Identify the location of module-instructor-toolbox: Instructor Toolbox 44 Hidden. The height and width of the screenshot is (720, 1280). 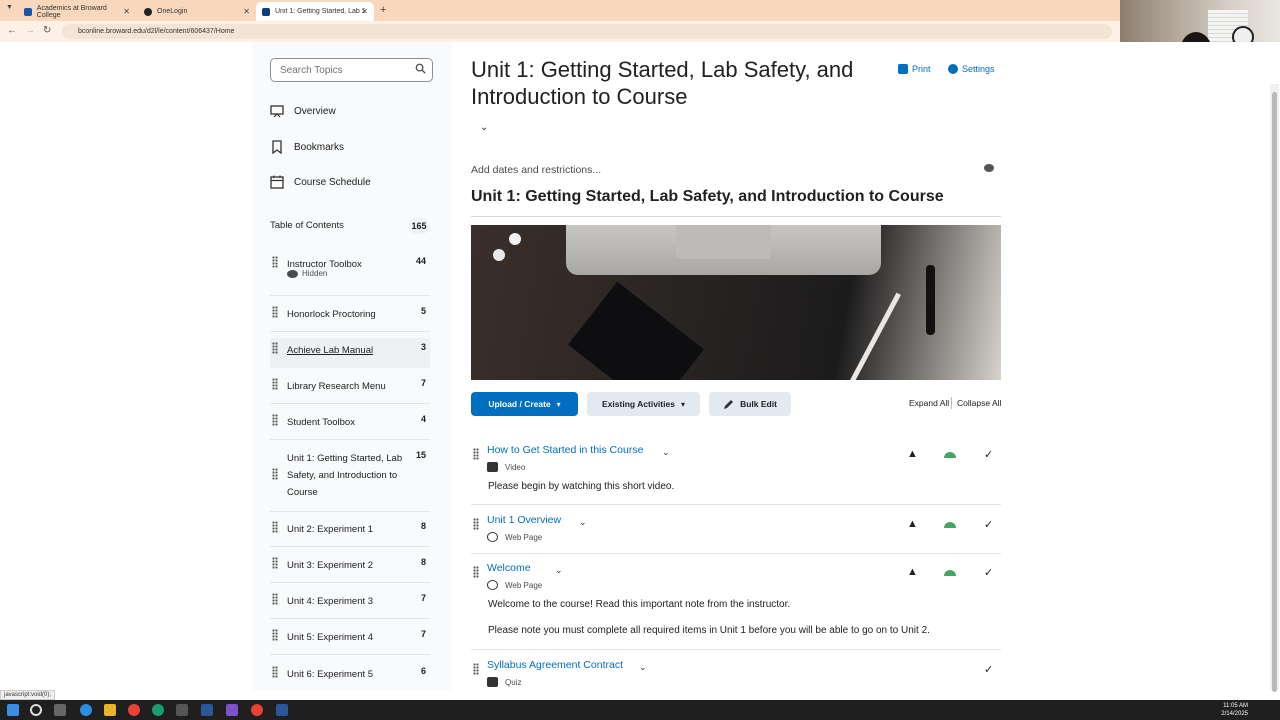
(350, 276).